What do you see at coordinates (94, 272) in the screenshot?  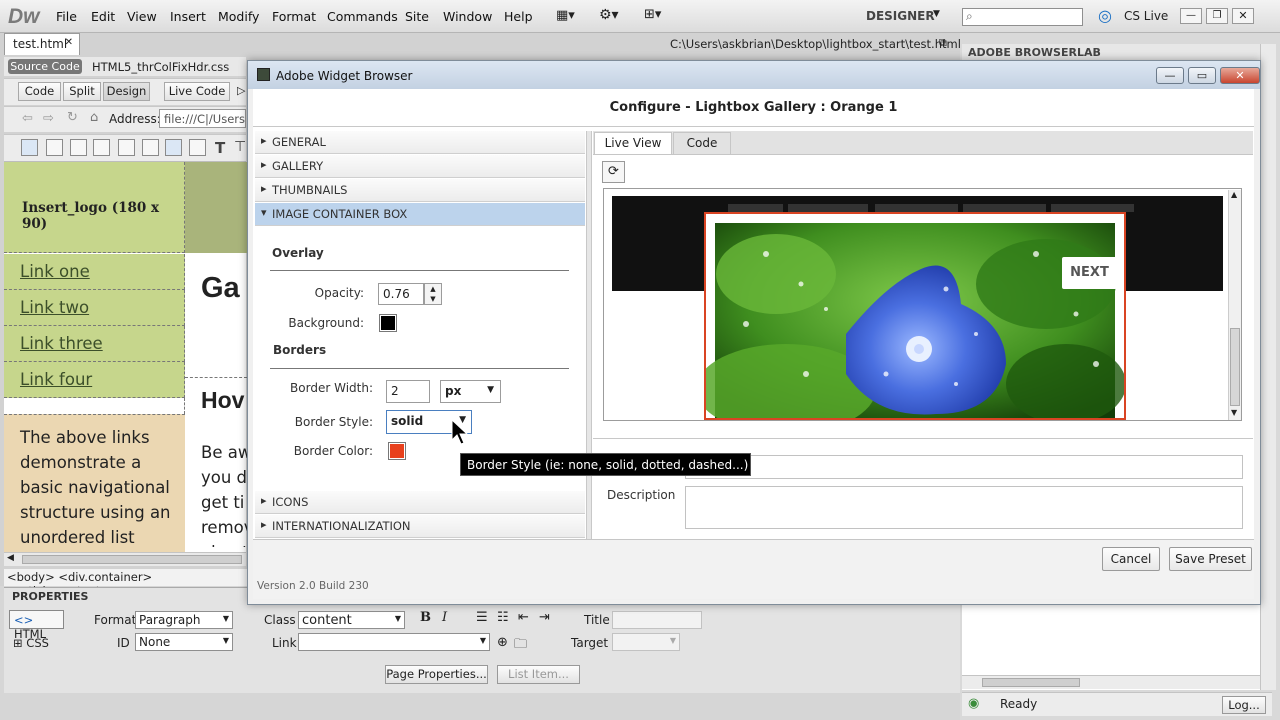 I see `nav-link-one: Link one` at bounding box center [94, 272].